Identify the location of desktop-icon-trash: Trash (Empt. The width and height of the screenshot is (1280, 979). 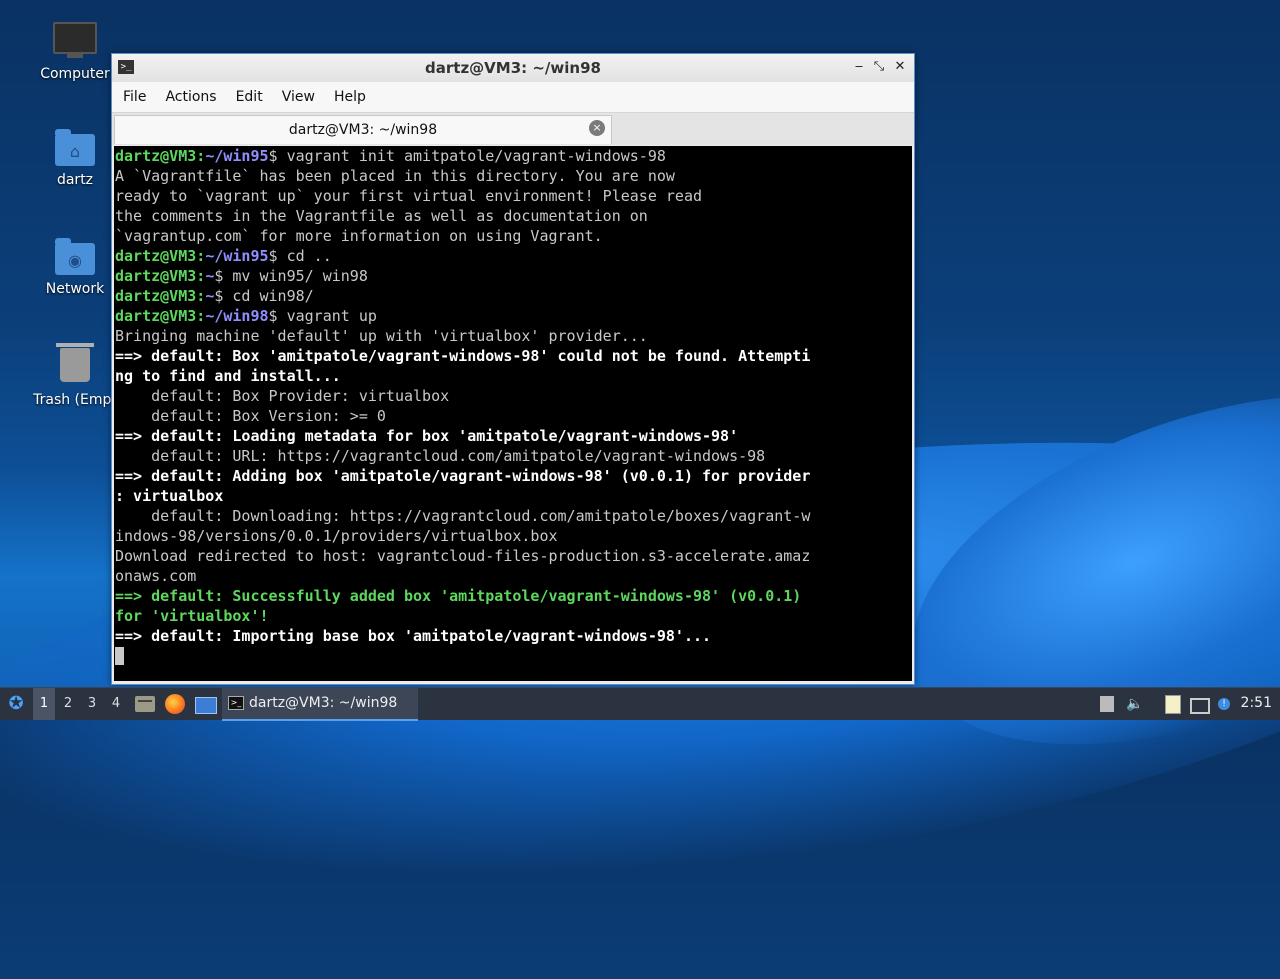
(75, 375).